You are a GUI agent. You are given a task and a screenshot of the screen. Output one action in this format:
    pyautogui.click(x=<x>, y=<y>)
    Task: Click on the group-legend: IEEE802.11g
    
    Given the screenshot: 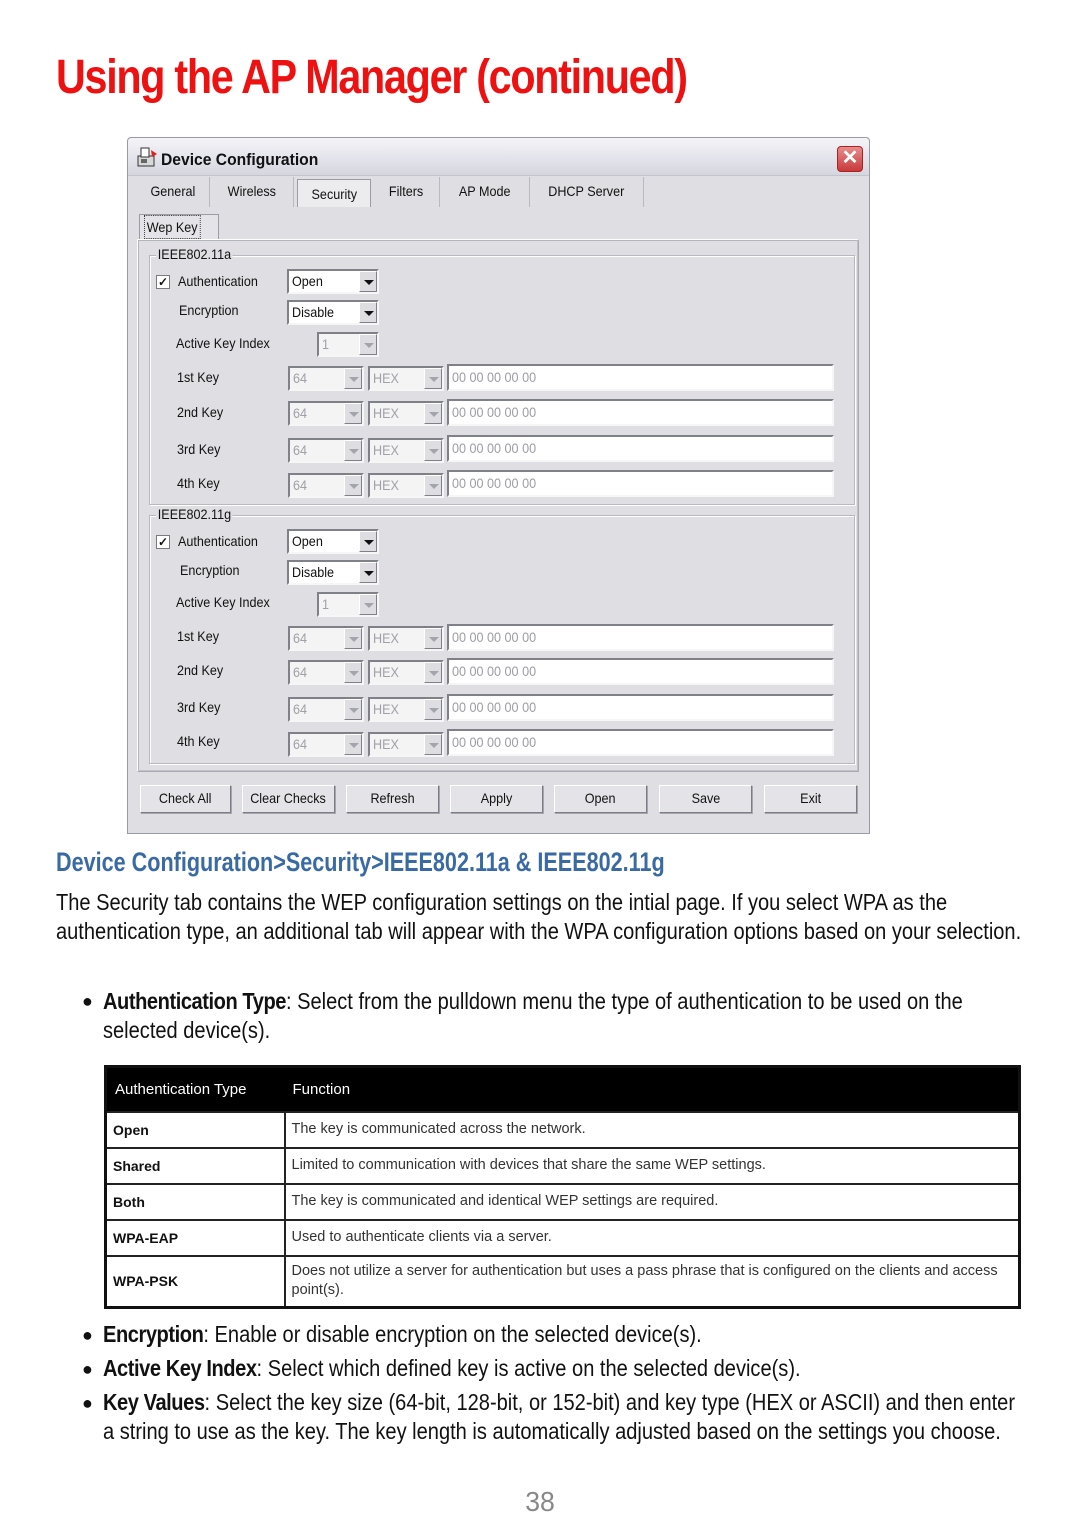 What is the action you would take?
    pyautogui.click(x=194, y=514)
    